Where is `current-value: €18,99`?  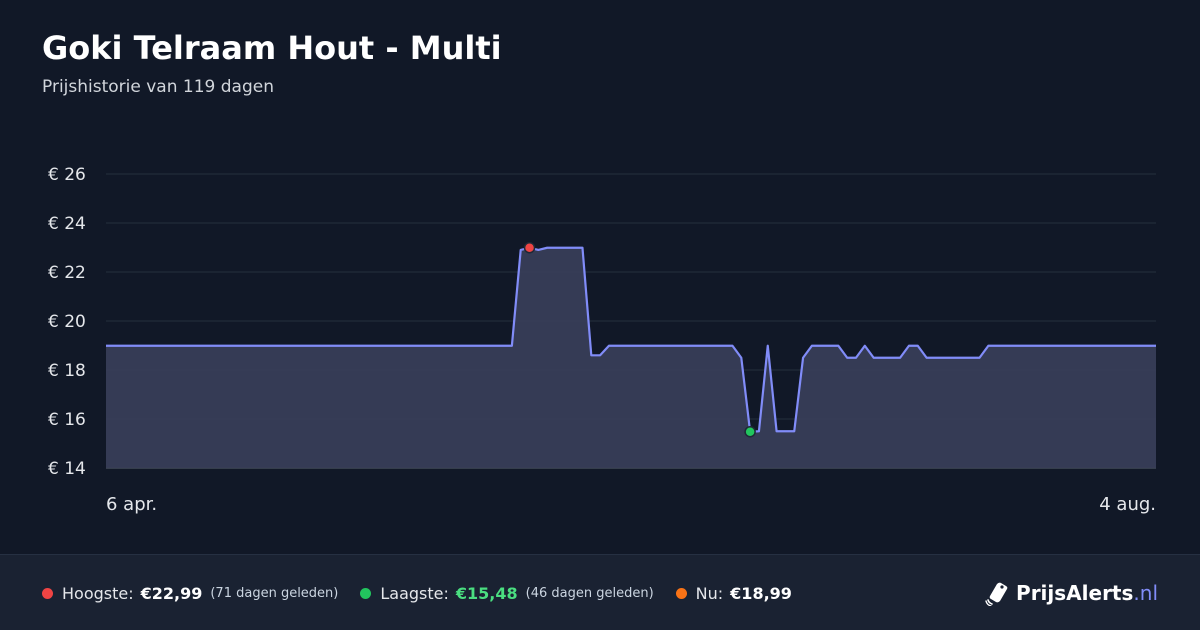
current-value: €18,99 is located at coordinates (761, 593).